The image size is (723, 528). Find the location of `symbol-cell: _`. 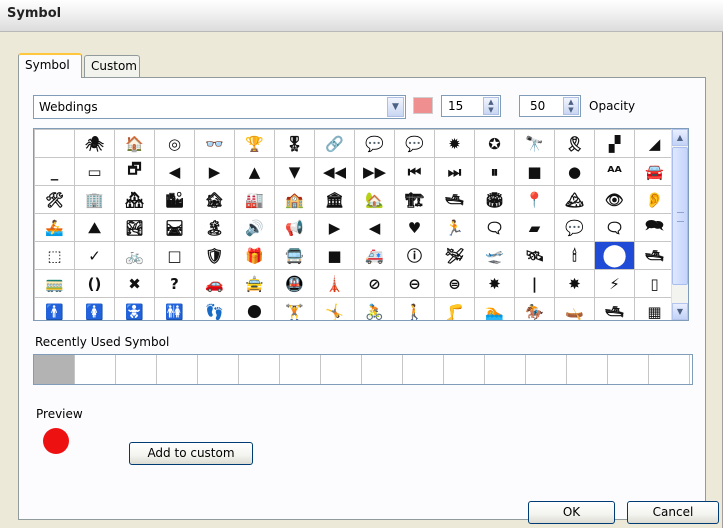

symbol-cell: _ is located at coordinates (54, 171).